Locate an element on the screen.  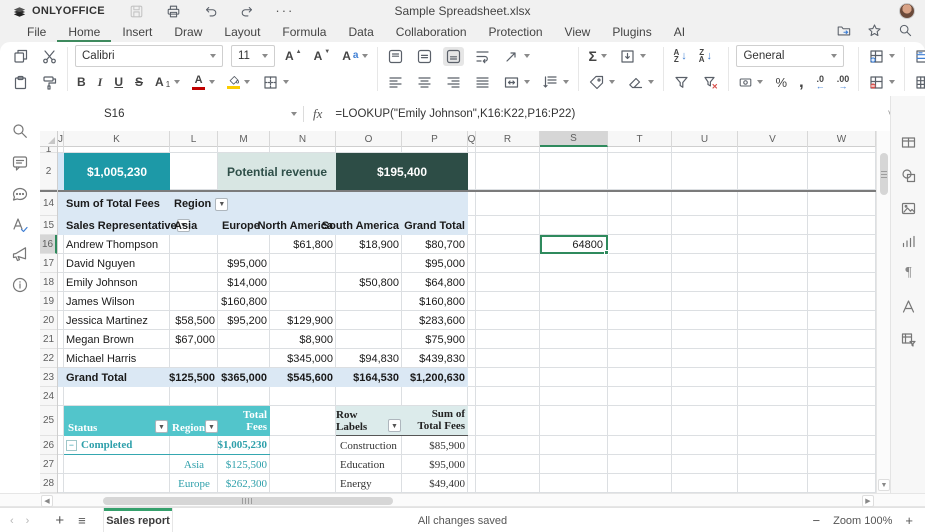
merge-cells-button is located at coordinates (516, 82).